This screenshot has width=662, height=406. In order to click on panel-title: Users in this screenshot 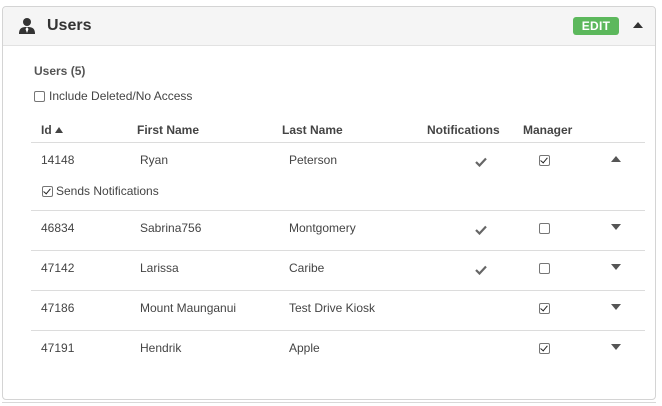, I will do `click(69, 25)`.